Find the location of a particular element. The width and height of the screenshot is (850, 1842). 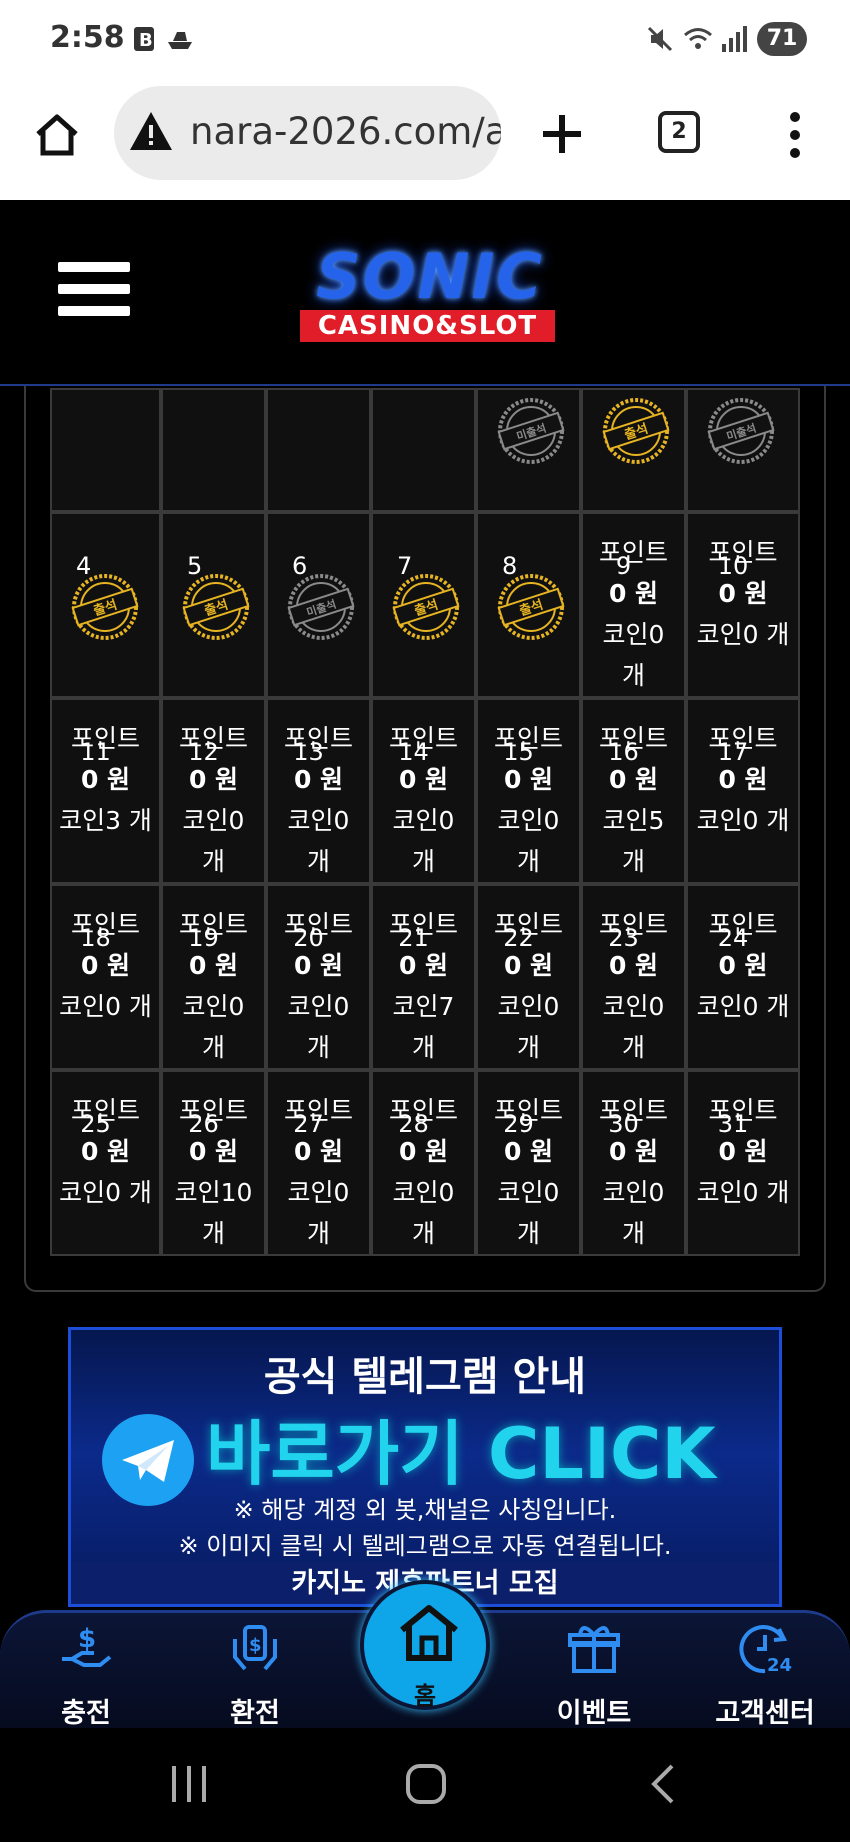

day-number: 14 is located at coordinates (413, 752).